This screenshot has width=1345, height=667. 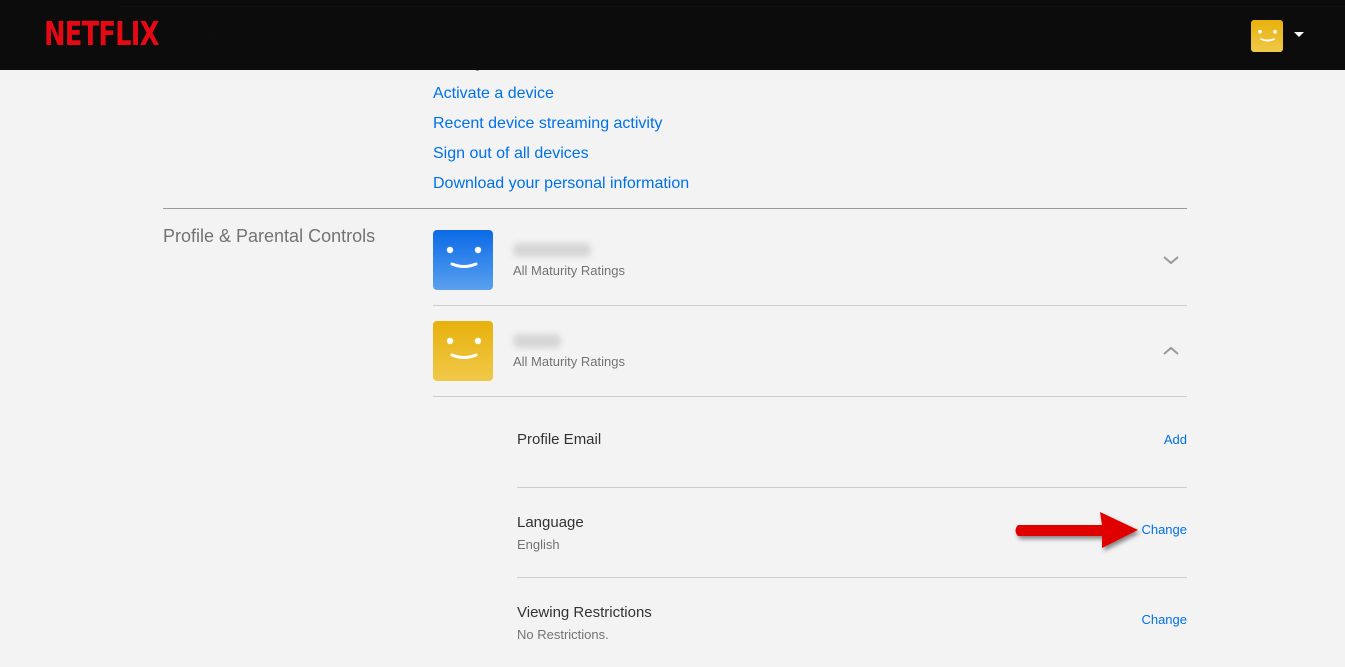 I want to click on recent-activity-link: Recent device streaming activity, so click(x=547, y=123).